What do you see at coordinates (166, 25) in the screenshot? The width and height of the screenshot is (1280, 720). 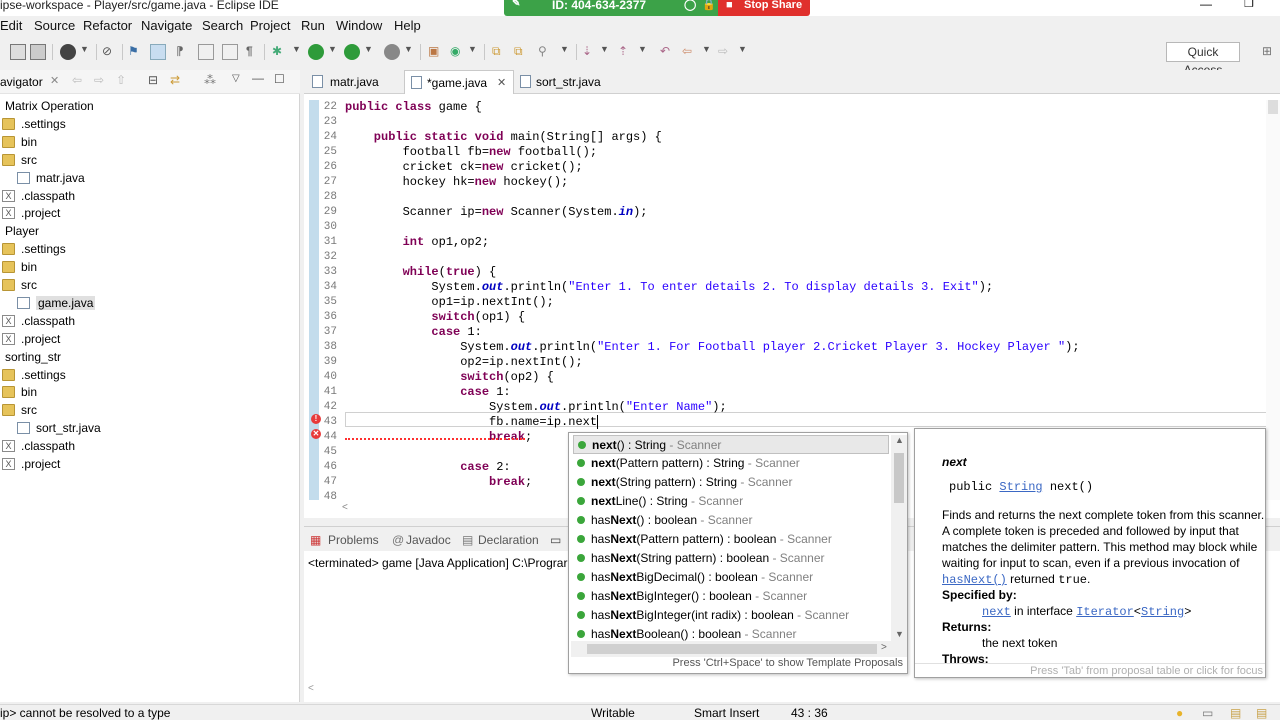 I see `menu-navigate: Navigate` at bounding box center [166, 25].